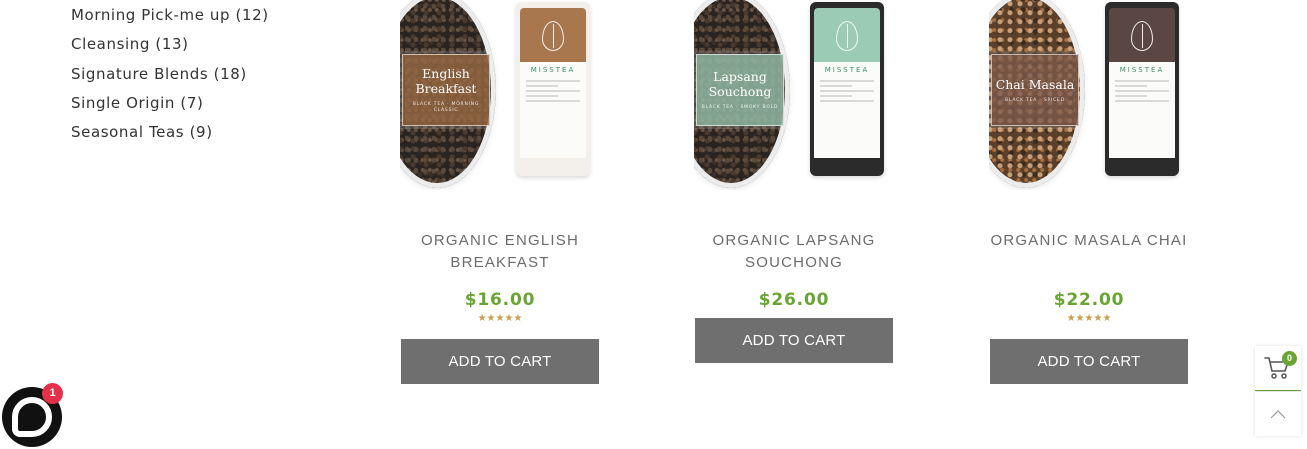 Image resolution: width=1307 pixels, height=449 pixels. Describe the element at coordinates (1089, 254) in the screenshot. I see `product-name: Organic Masala Chai` at that location.